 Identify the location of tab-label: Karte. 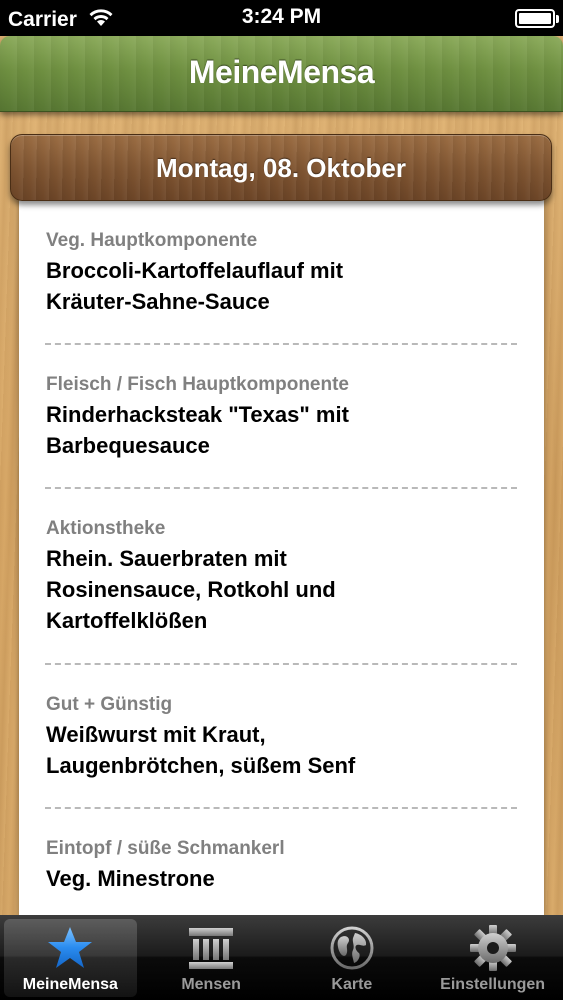
(352, 984).